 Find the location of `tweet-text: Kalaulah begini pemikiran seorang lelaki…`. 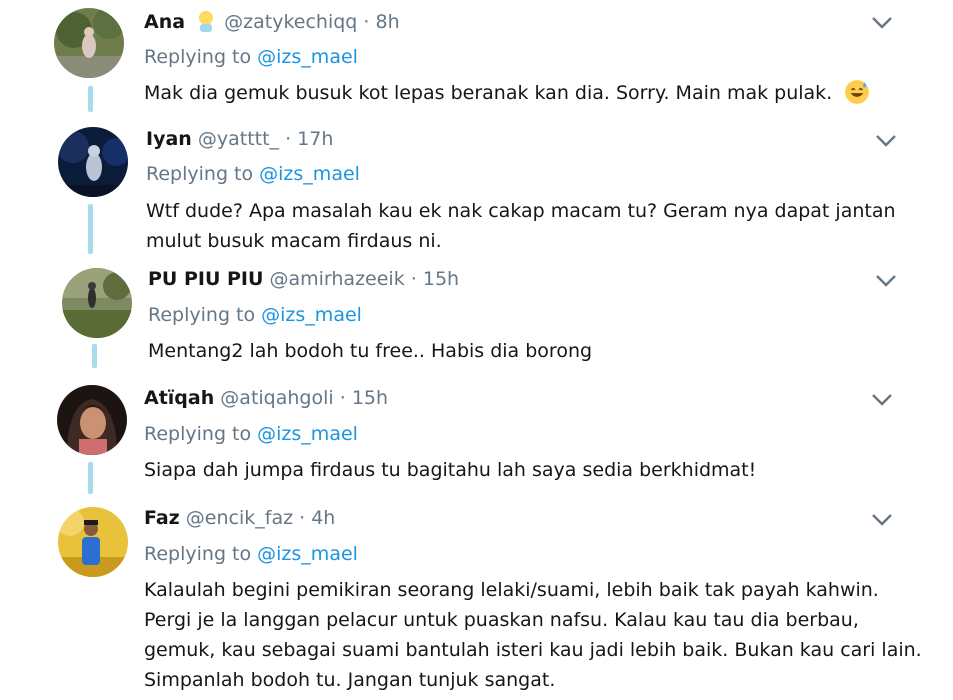

tweet-text: Kalaulah begini pemikiran seorang lelaki… is located at coordinates (533, 635).